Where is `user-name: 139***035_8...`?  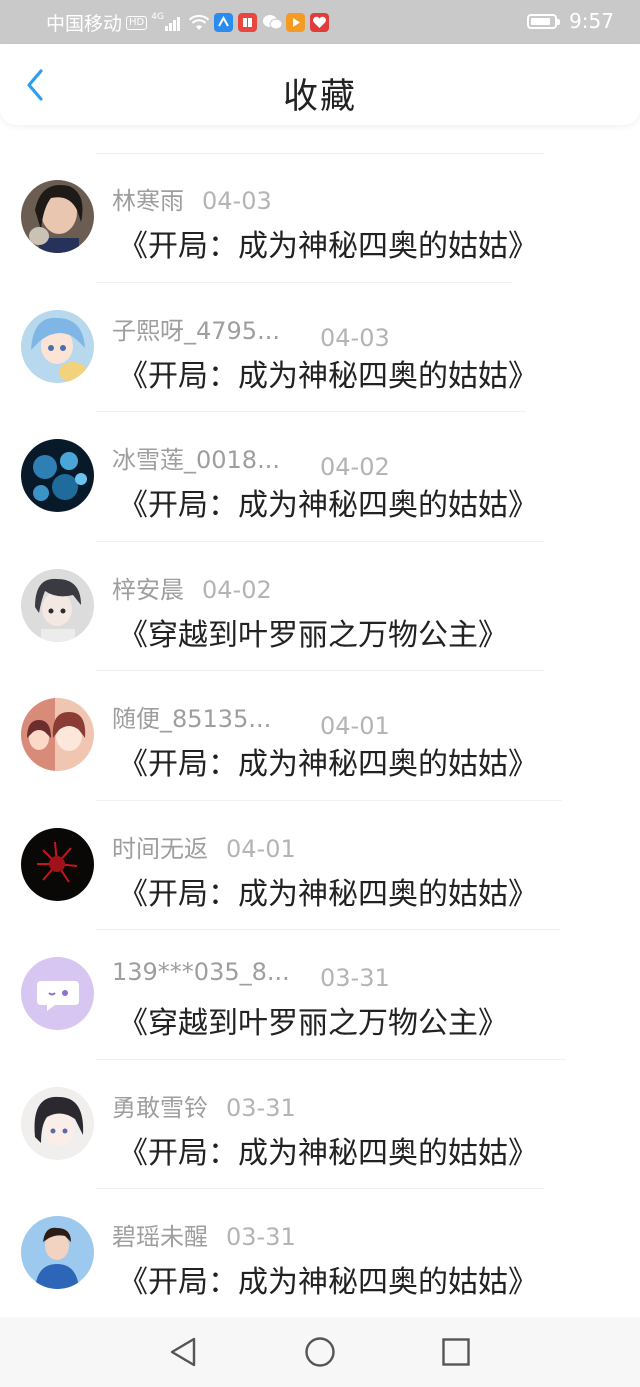 user-name: 139***035_8... is located at coordinates (207, 972).